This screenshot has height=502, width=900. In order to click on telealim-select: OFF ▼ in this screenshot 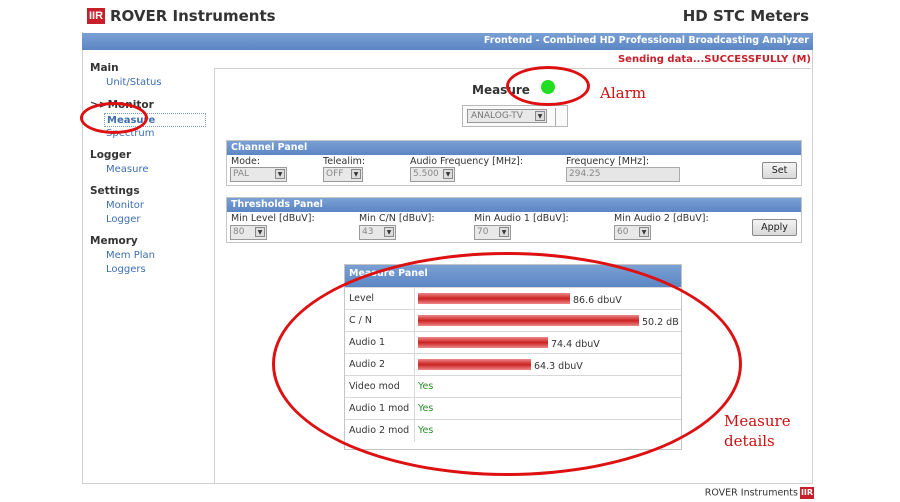, I will do `click(343, 174)`.